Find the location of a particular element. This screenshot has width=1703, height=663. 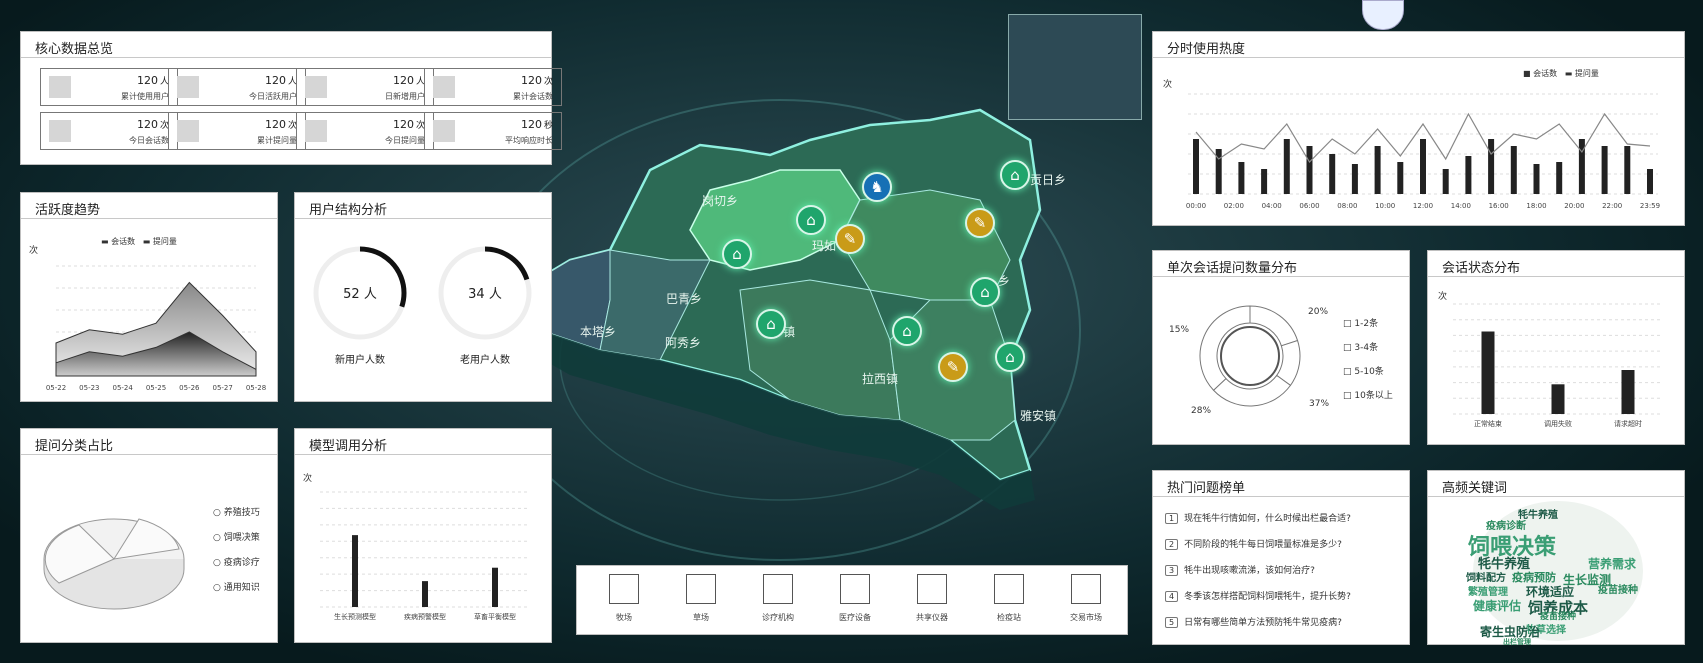

stat-icon is located at coordinates (188, 131).